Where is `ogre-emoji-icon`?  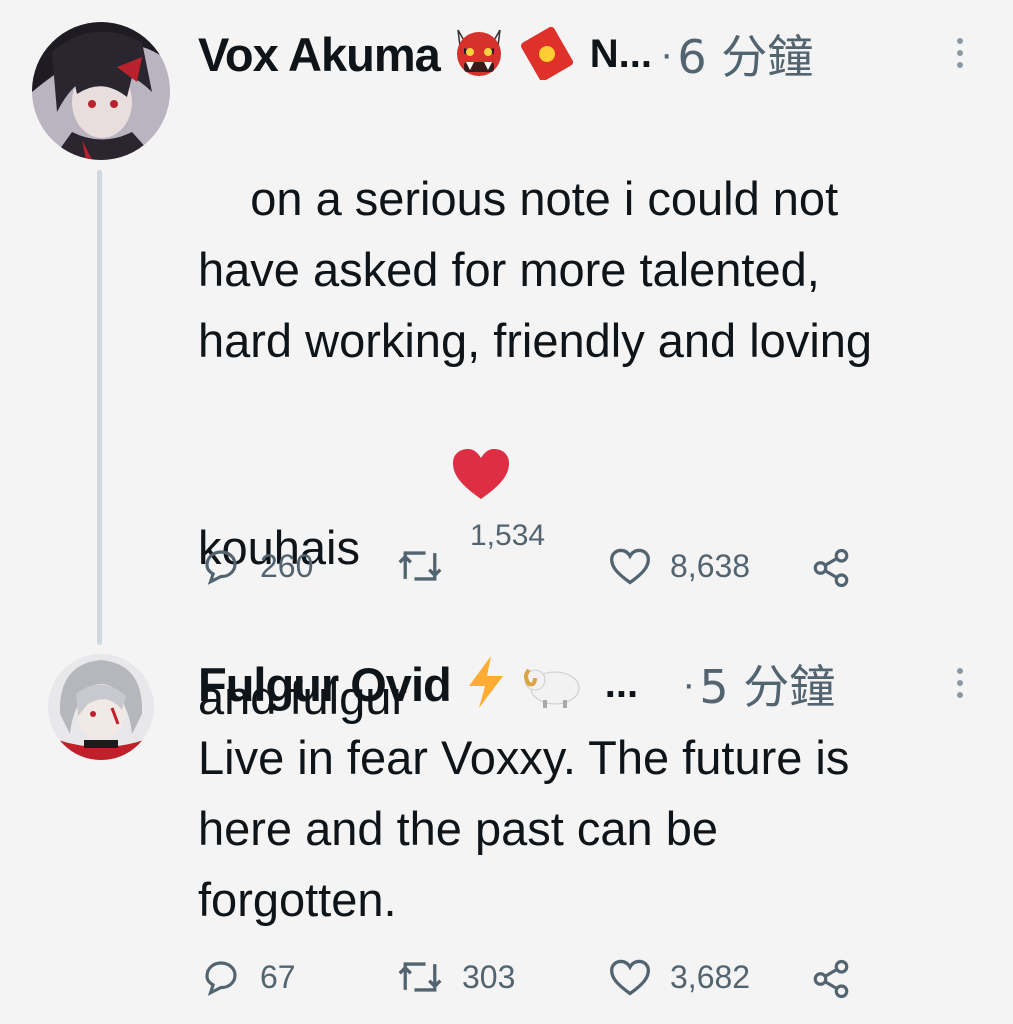
ogre-emoji-icon is located at coordinates (479, 54).